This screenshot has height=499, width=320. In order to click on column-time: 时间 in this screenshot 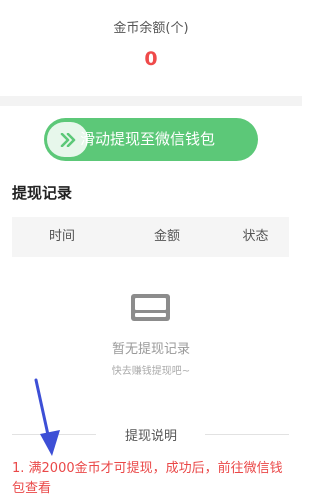, I will do `click(61, 236)`.